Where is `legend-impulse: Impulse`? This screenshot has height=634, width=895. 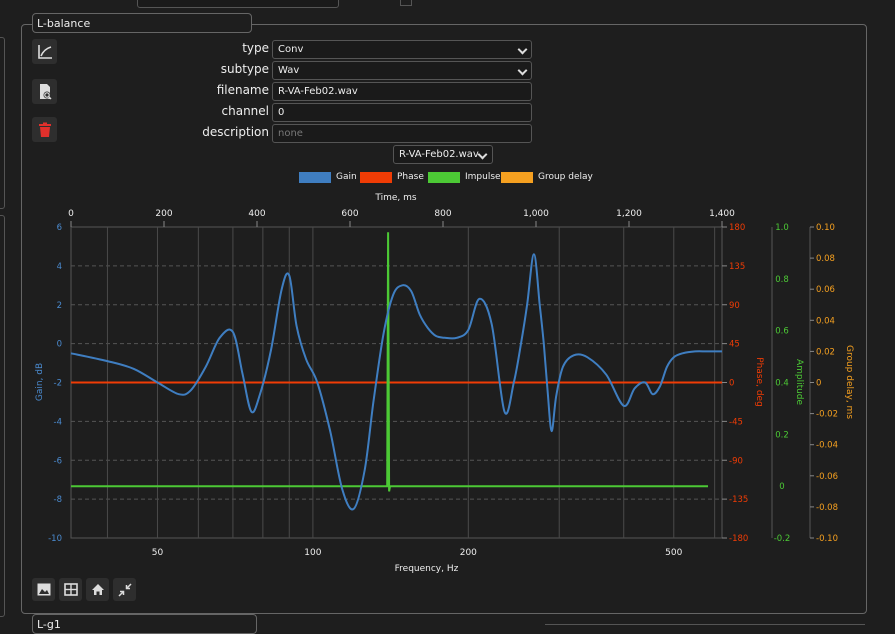
legend-impulse: Impulse is located at coordinates (464, 177).